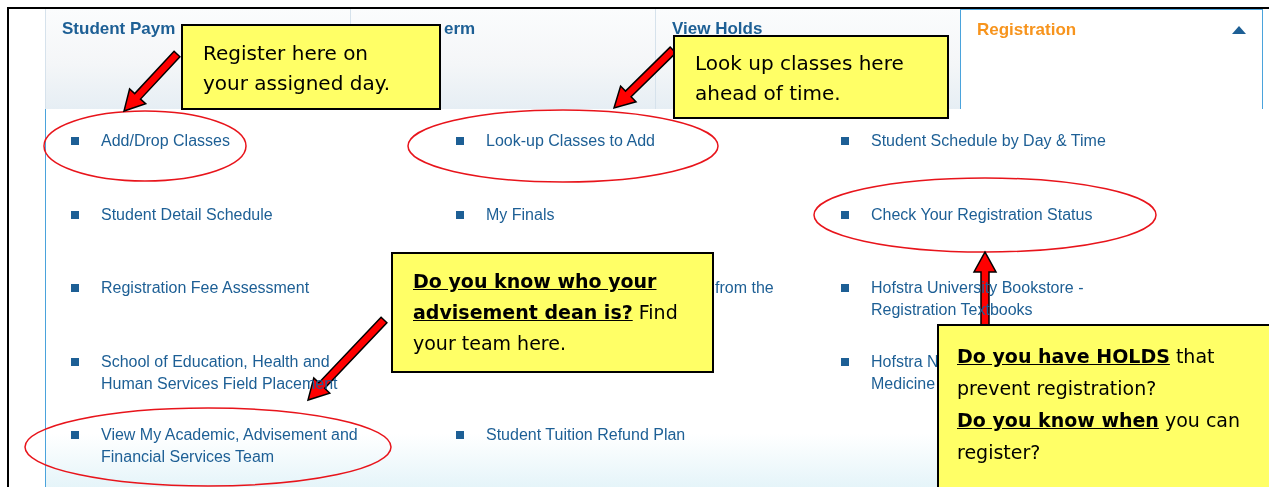 This screenshot has width=1269, height=487. What do you see at coordinates (811, 77) in the screenshot?
I see `callout-tooltip: Look up classes here ahead of time.` at bounding box center [811, 77].